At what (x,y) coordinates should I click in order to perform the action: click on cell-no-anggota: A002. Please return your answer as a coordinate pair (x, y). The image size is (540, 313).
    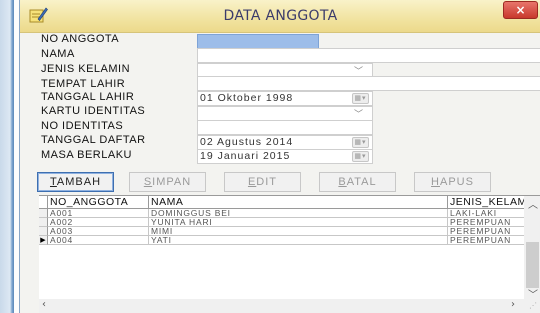
    Looking at the image, I should click on (98, 222).